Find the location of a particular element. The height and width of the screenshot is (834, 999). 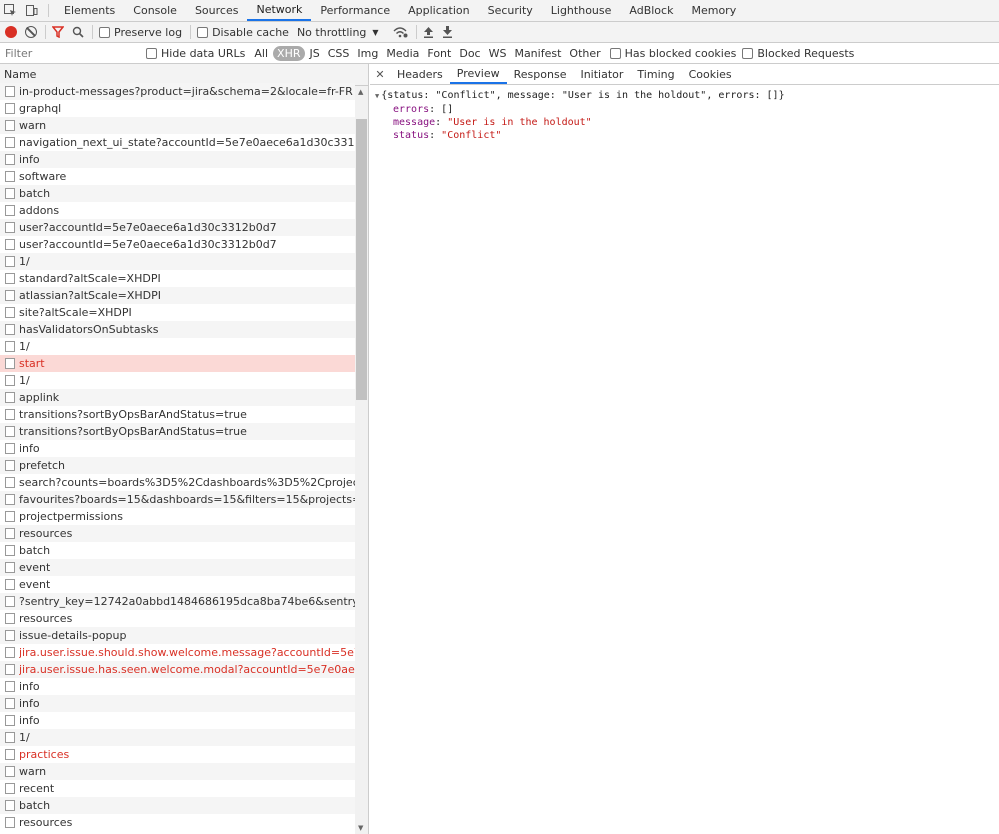

throttling-select: No throttling ▼ is located at coordinates (338, 32).